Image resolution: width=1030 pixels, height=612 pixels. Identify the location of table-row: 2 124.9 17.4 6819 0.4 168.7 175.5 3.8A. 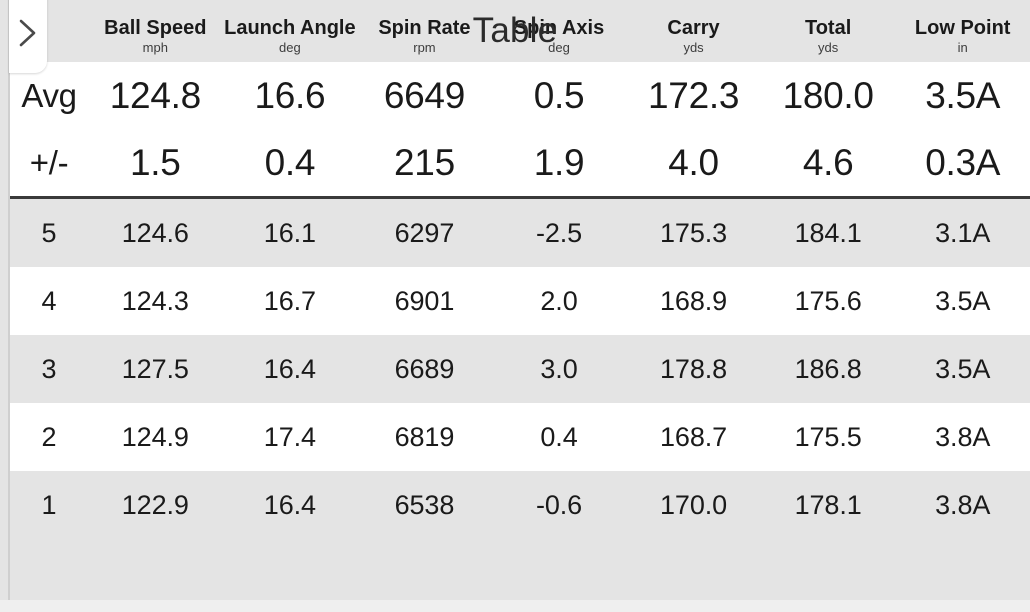
(520, 437).